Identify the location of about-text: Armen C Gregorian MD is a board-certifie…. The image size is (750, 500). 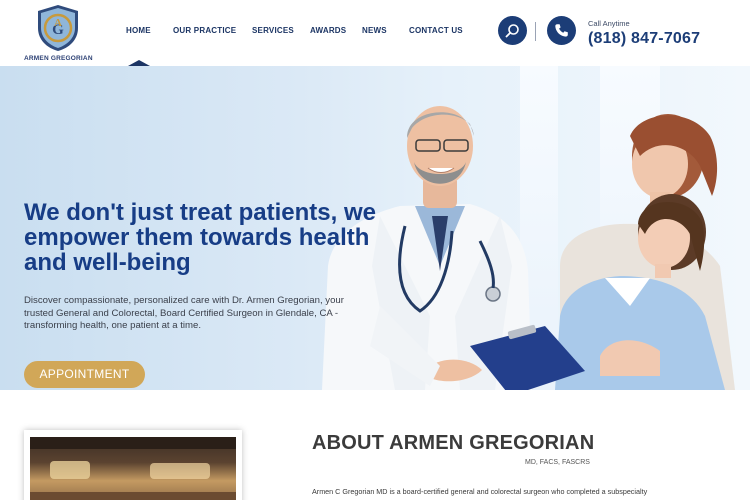
(480, 491).